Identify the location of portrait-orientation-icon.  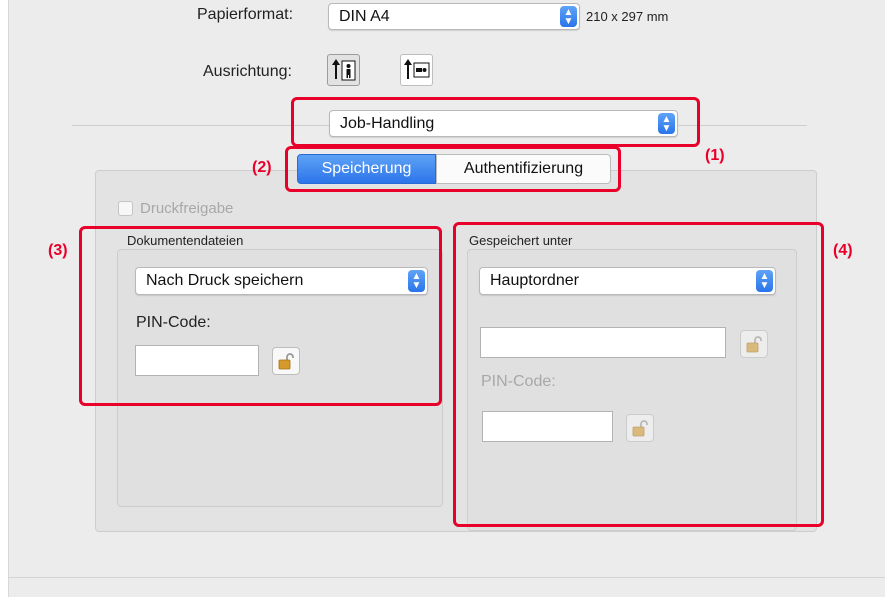
(343, 70).